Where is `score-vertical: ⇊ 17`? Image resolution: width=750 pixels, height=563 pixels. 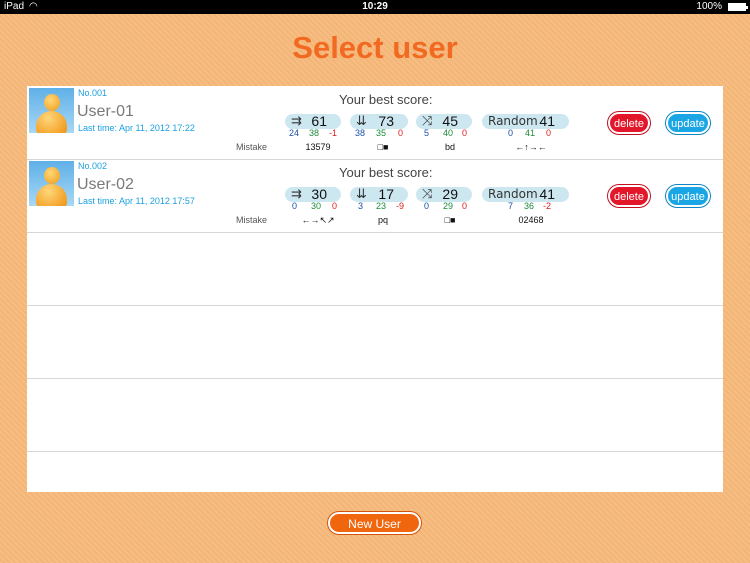
score-vertical: ⇊ 17 is located at coordinates (379, 194).